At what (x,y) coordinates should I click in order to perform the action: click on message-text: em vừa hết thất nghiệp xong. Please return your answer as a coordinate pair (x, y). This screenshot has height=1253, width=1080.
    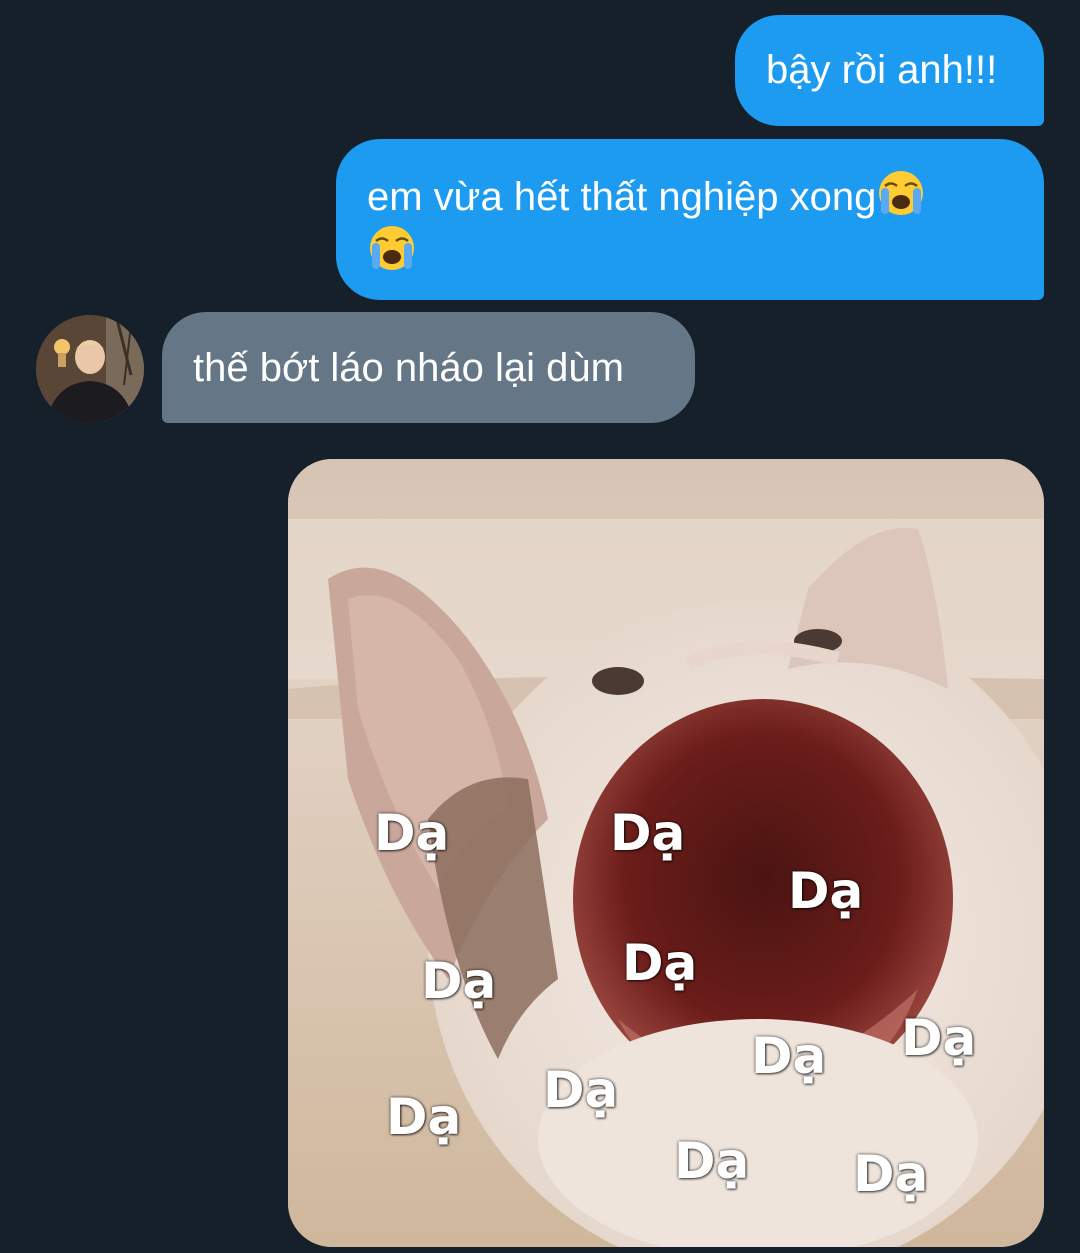
    Looking at the image, I should click on (622, 197).